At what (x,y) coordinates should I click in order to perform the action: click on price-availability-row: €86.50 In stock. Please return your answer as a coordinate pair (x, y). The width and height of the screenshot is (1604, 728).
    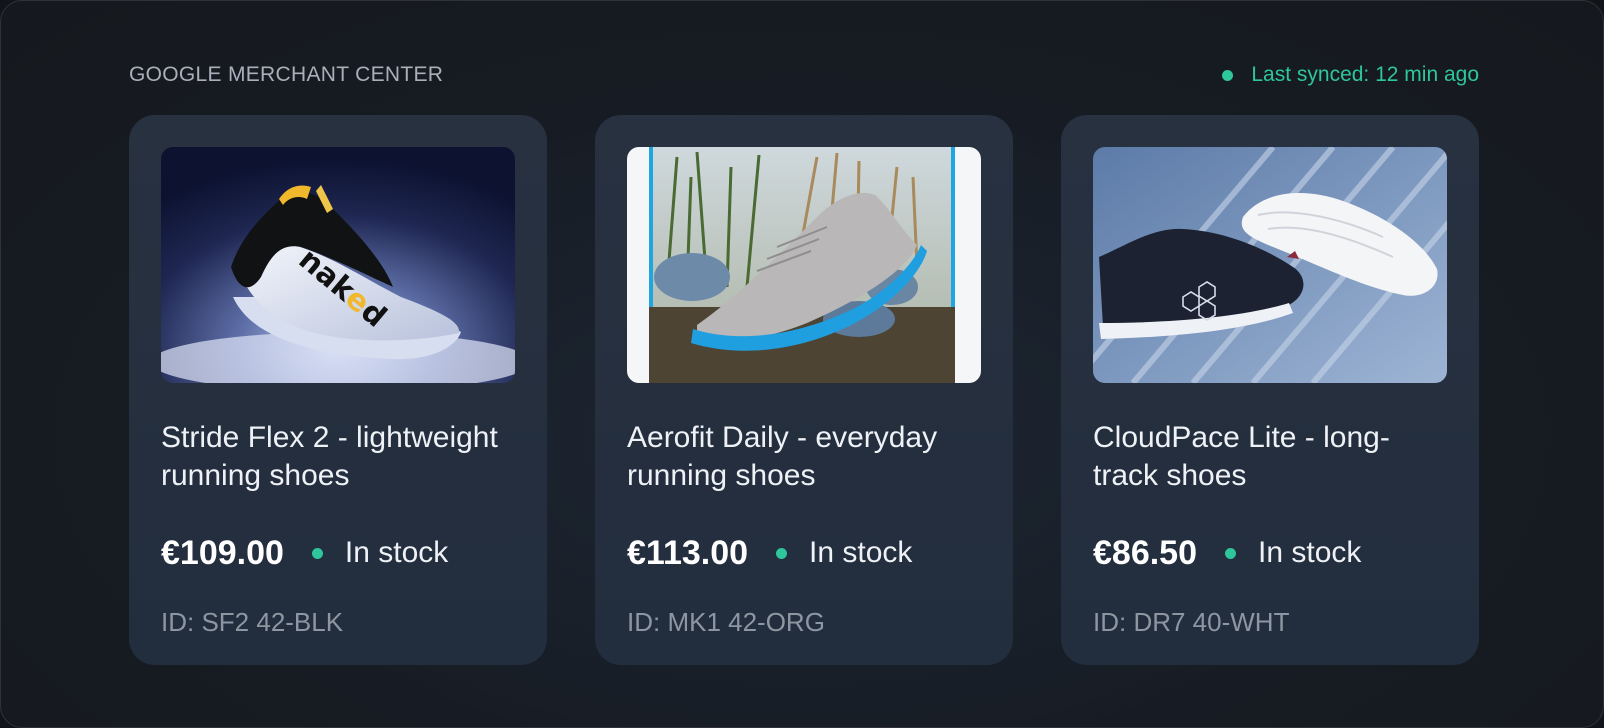
    Looking at the image, I should click on (1227, 553).